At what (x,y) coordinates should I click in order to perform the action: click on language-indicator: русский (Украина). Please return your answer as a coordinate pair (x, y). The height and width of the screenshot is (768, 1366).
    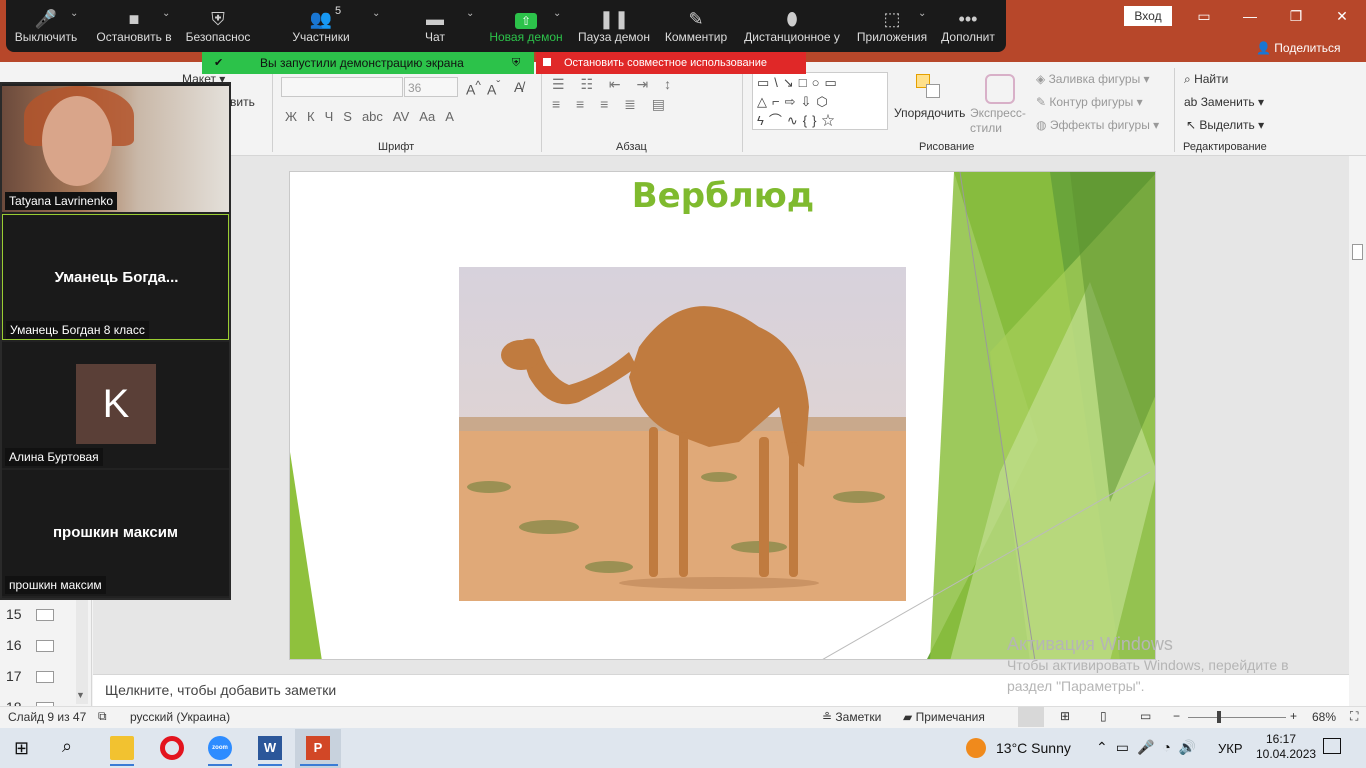
    Looking at the image, I should click on (180, 717).